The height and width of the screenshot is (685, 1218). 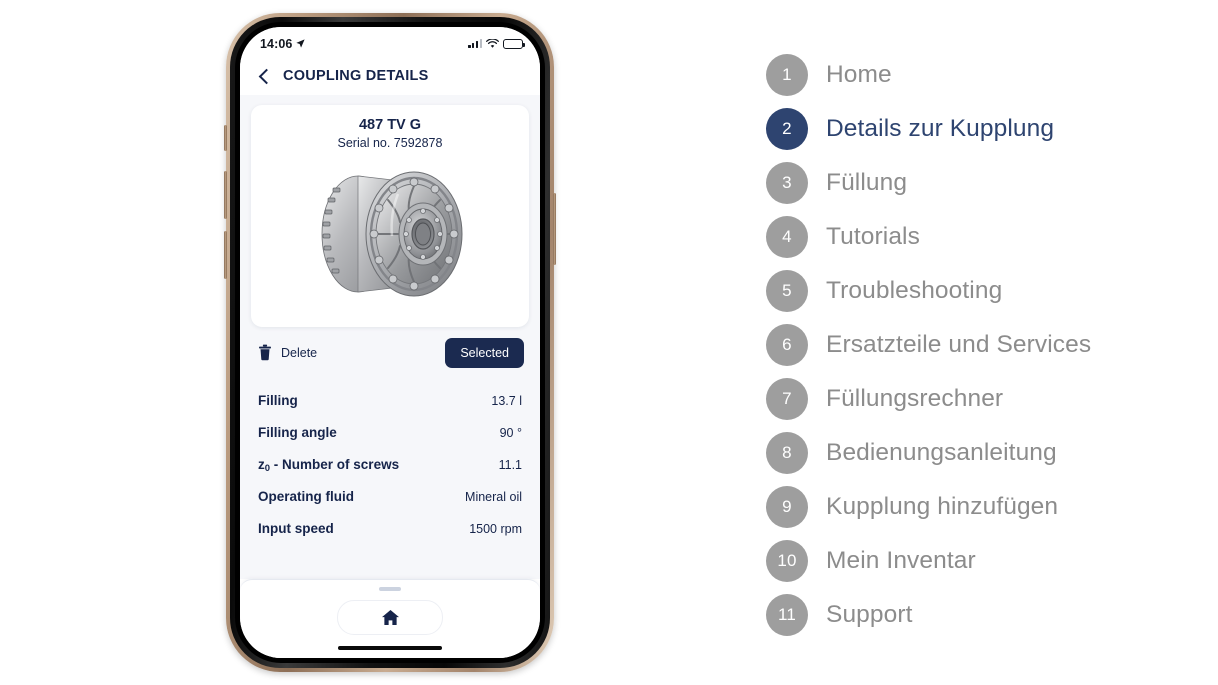 What do you see at coordinates (492, 43) in the screenshot?
I see `wifi-icon` at bounding box center [492, 43].